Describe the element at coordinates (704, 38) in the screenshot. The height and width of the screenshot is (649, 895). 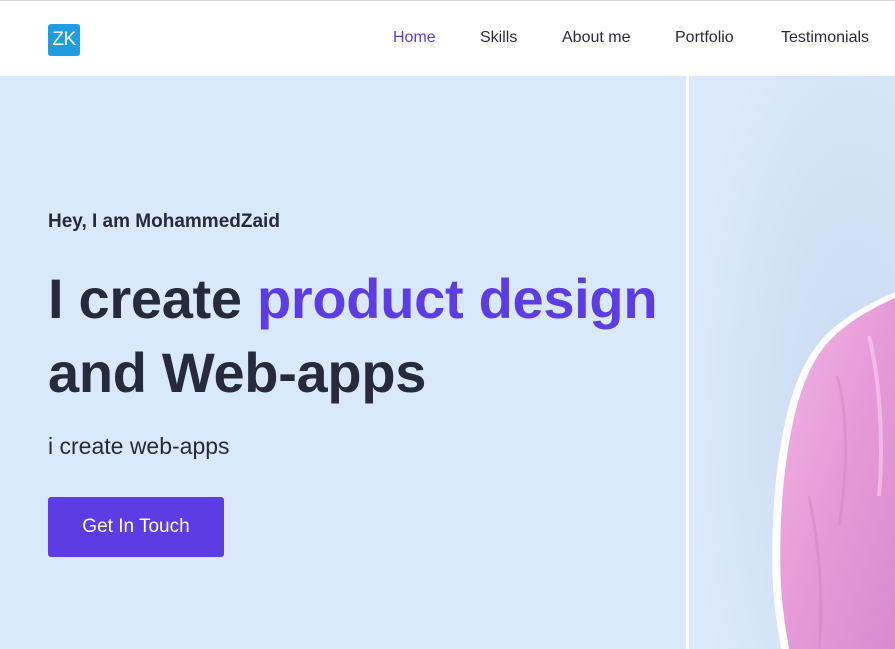
I see `nav-portfolio: Portfolio` at that location.